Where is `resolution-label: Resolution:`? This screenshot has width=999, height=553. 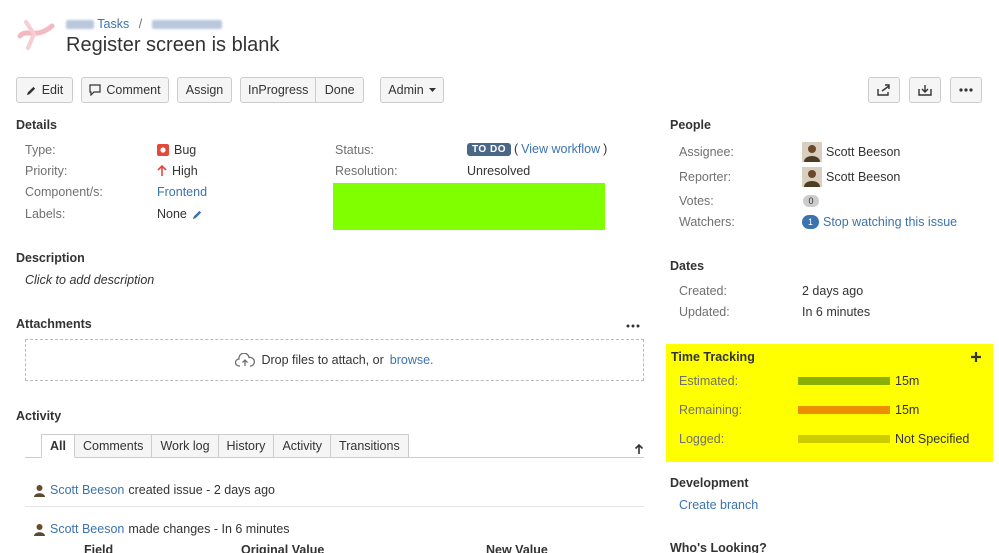
resolution-label: Resolution: is located at coordinates (366, 171).